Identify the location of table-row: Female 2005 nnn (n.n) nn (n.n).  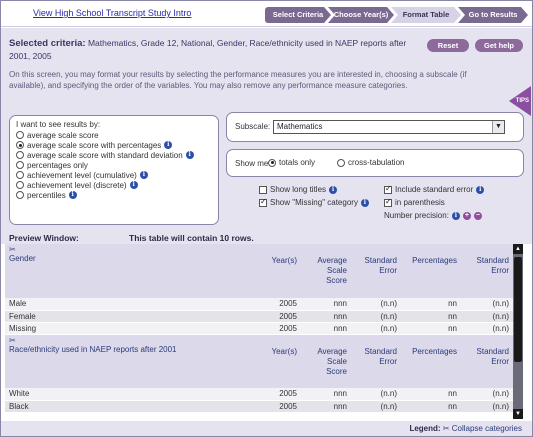
(259, 316).